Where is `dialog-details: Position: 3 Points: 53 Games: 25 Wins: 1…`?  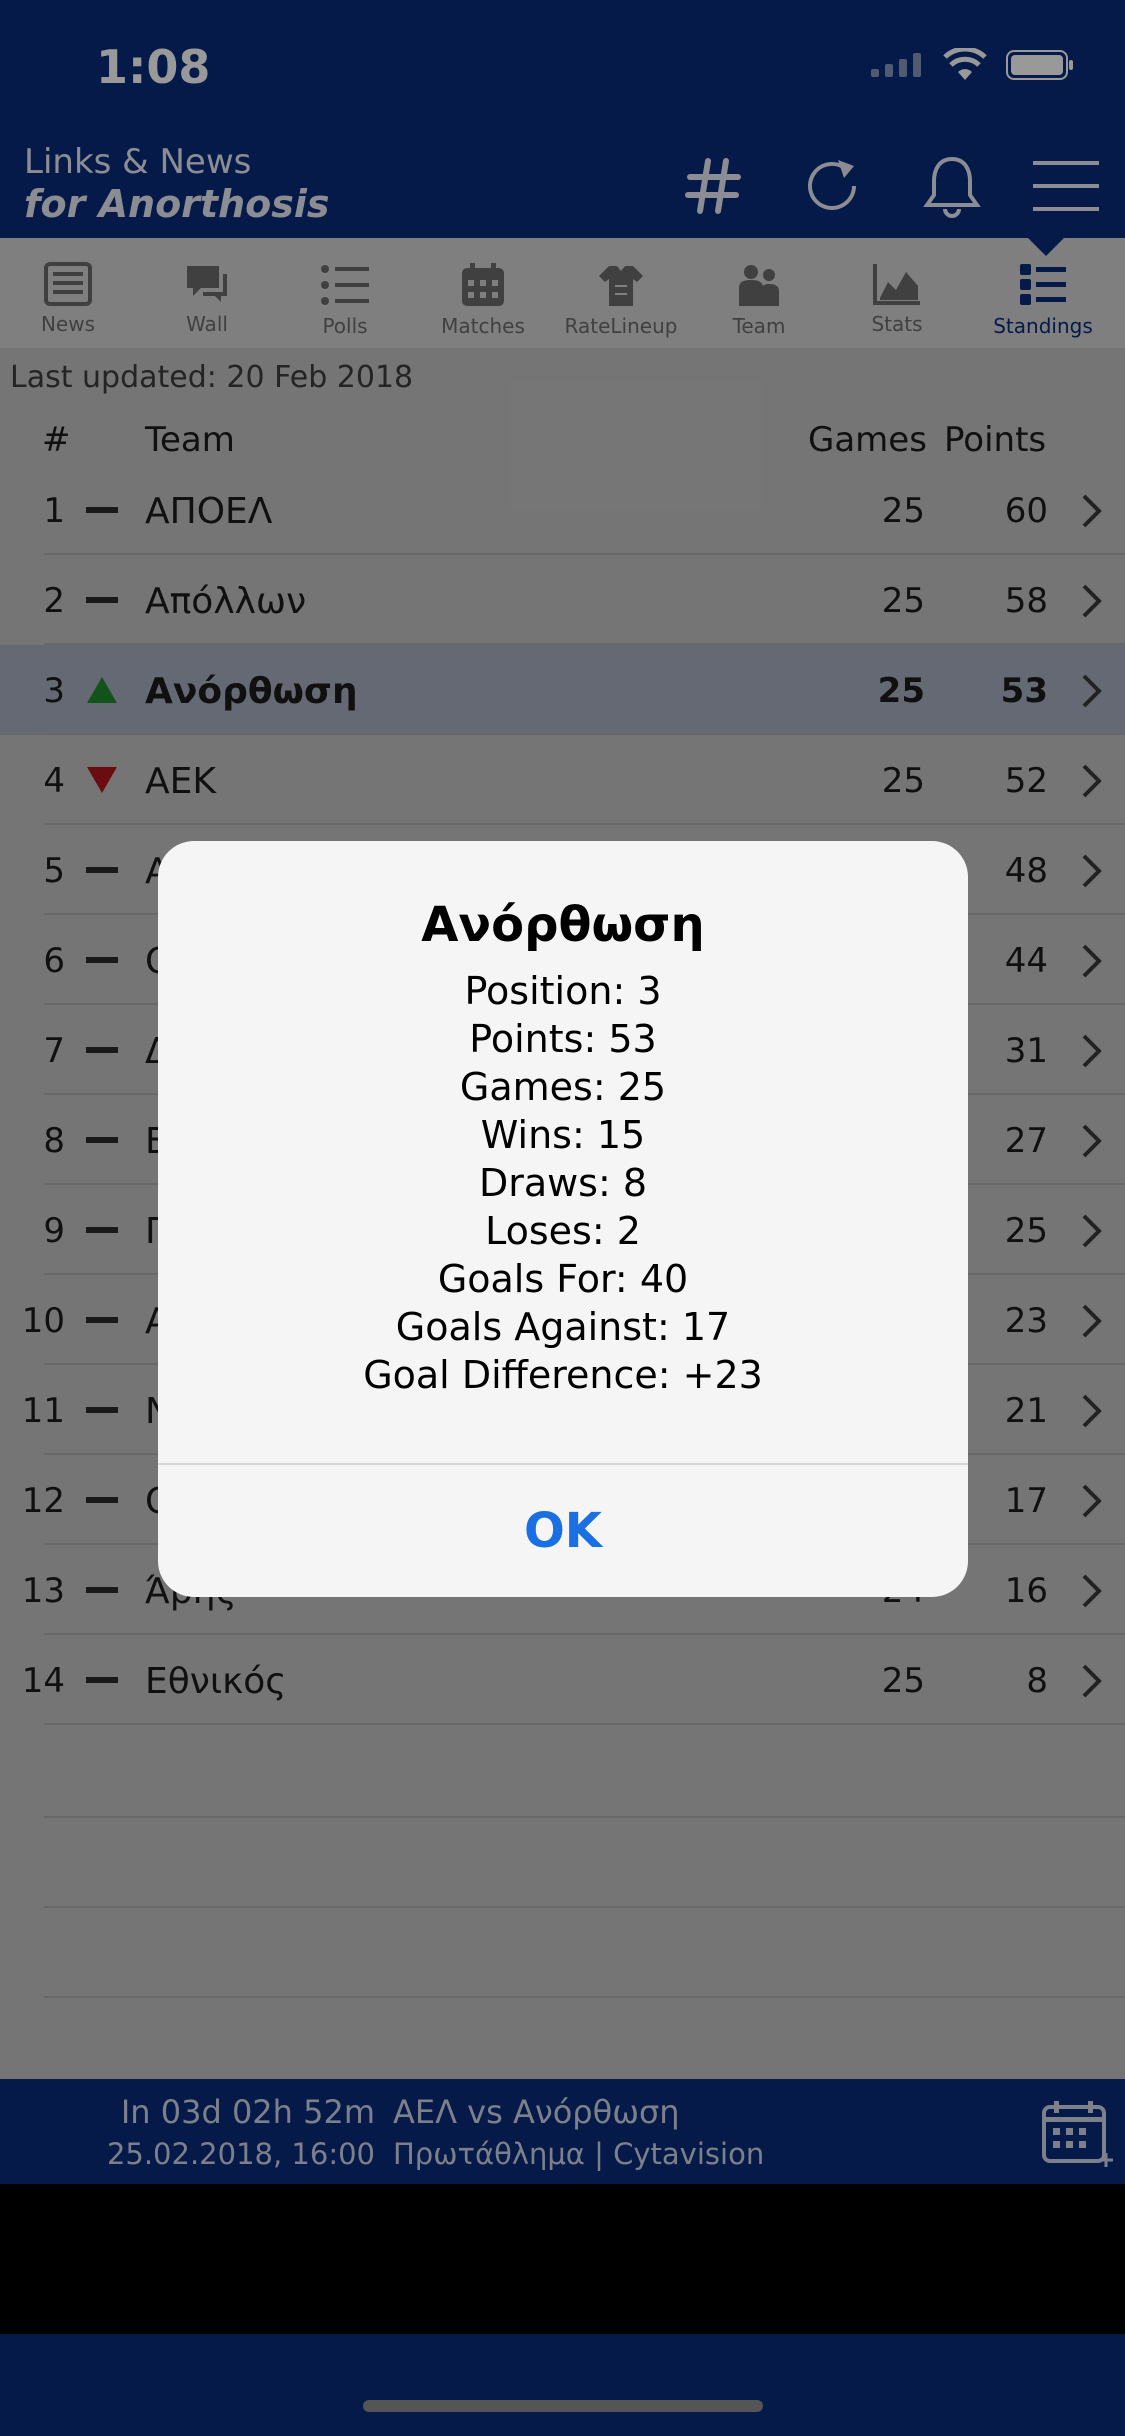
dialog-details: Position: 3 Points: 53 Games: 25 Wins: 1… is located at coordinates (563, 1183).